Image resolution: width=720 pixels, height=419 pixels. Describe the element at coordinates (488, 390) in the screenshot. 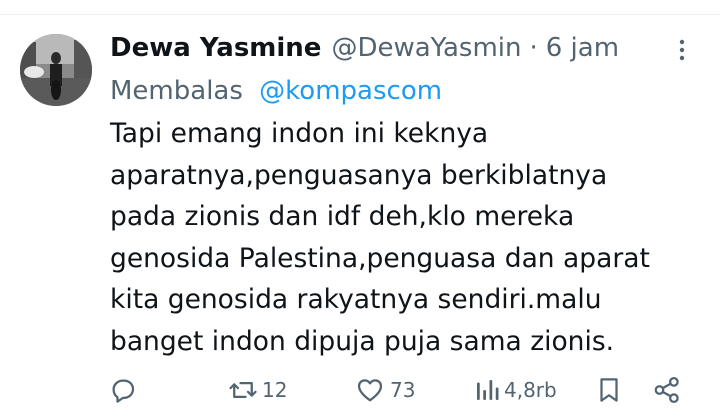

I see `views-icon` at that location.